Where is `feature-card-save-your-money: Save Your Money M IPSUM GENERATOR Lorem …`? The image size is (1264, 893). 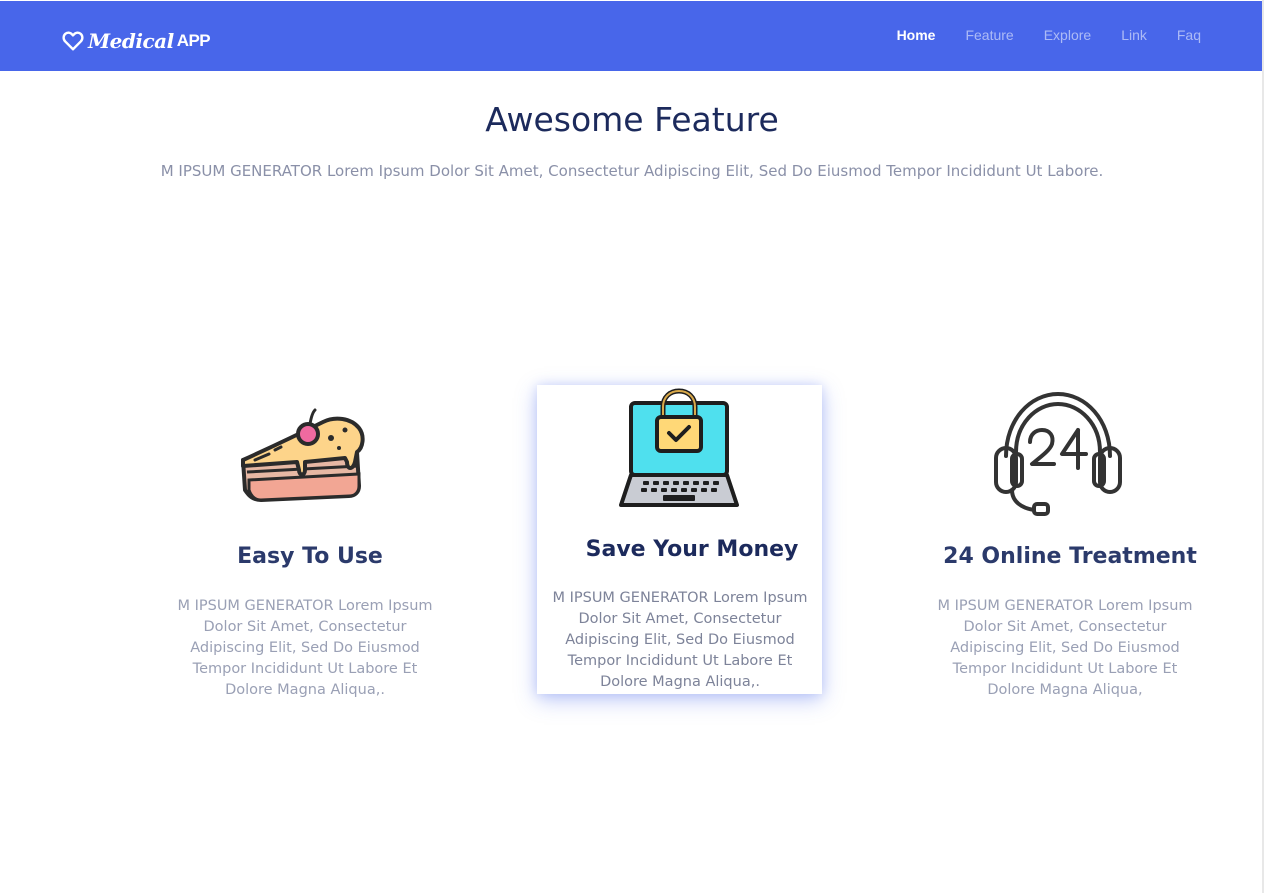
feature-card-save-your-money: Save Your Money M IPSUM GENERATOR Lorem … is located at coordinates (679, 539).